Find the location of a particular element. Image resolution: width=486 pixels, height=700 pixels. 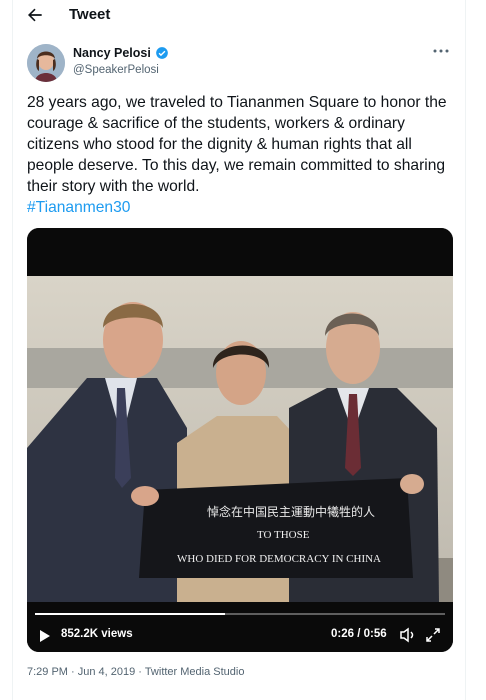

arrow-left-icon is located at coordinates (35, 15).